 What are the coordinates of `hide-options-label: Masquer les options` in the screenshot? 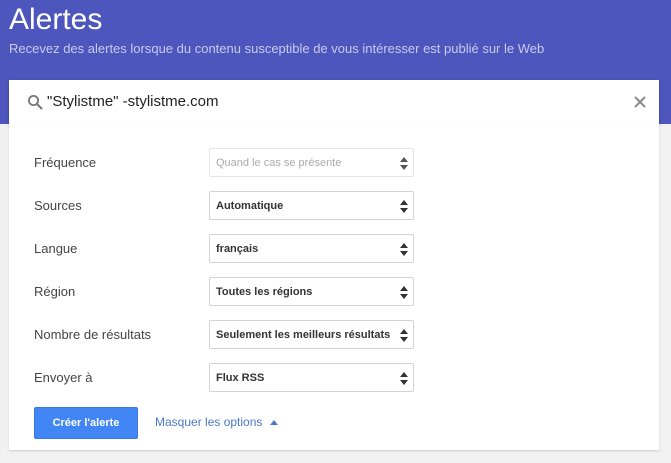 It's located at (209, 422).